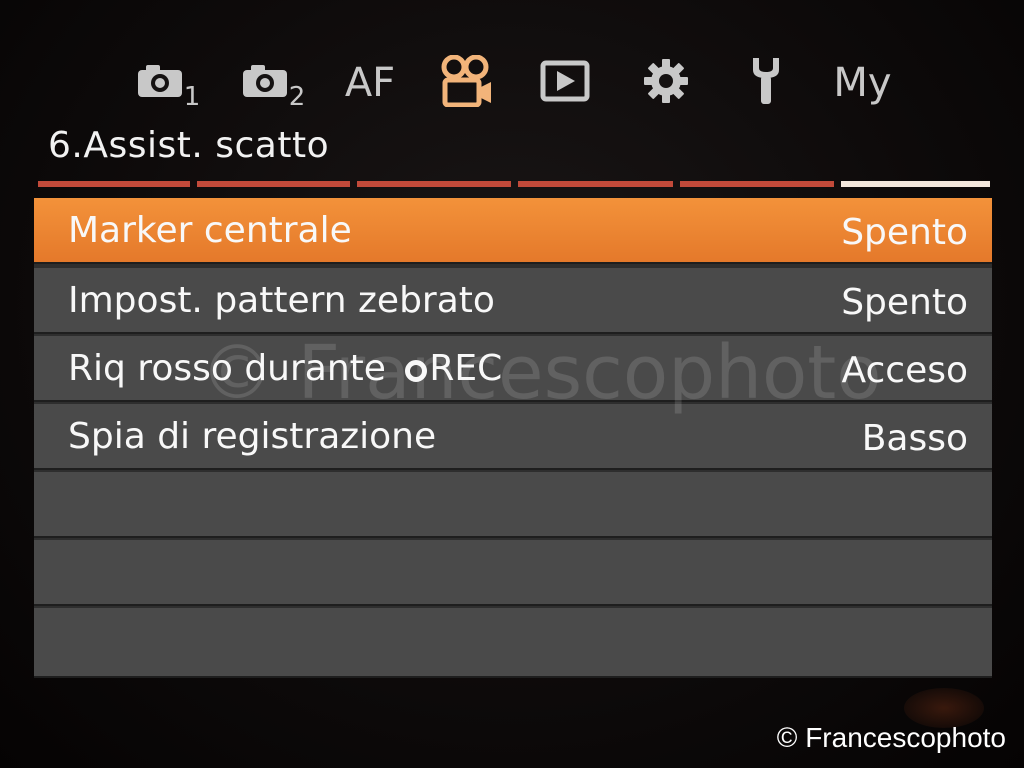 This screenshot has height=768, width=1024. What do you see at coordinates (192, 97) in the screenshot?
I see `tab-number: 1` at bounding box center [192, 97].